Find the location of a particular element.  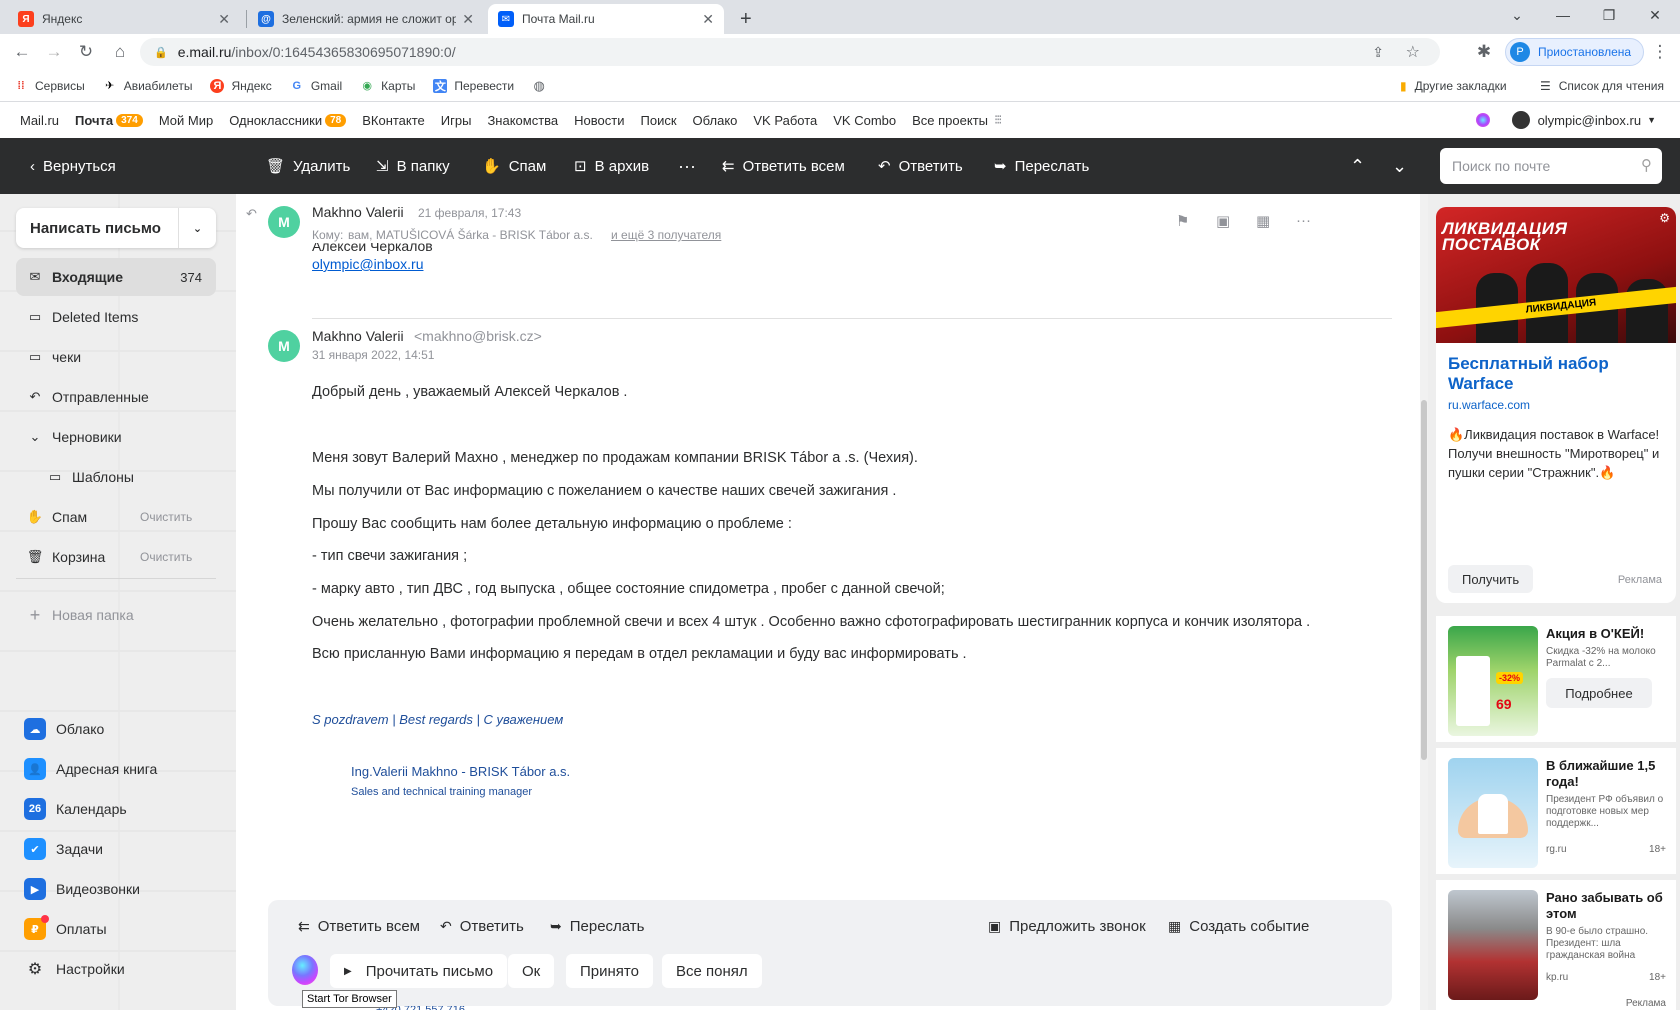

ad-title: Бесплатный набор Warface is located at coordinates (1558, 374).